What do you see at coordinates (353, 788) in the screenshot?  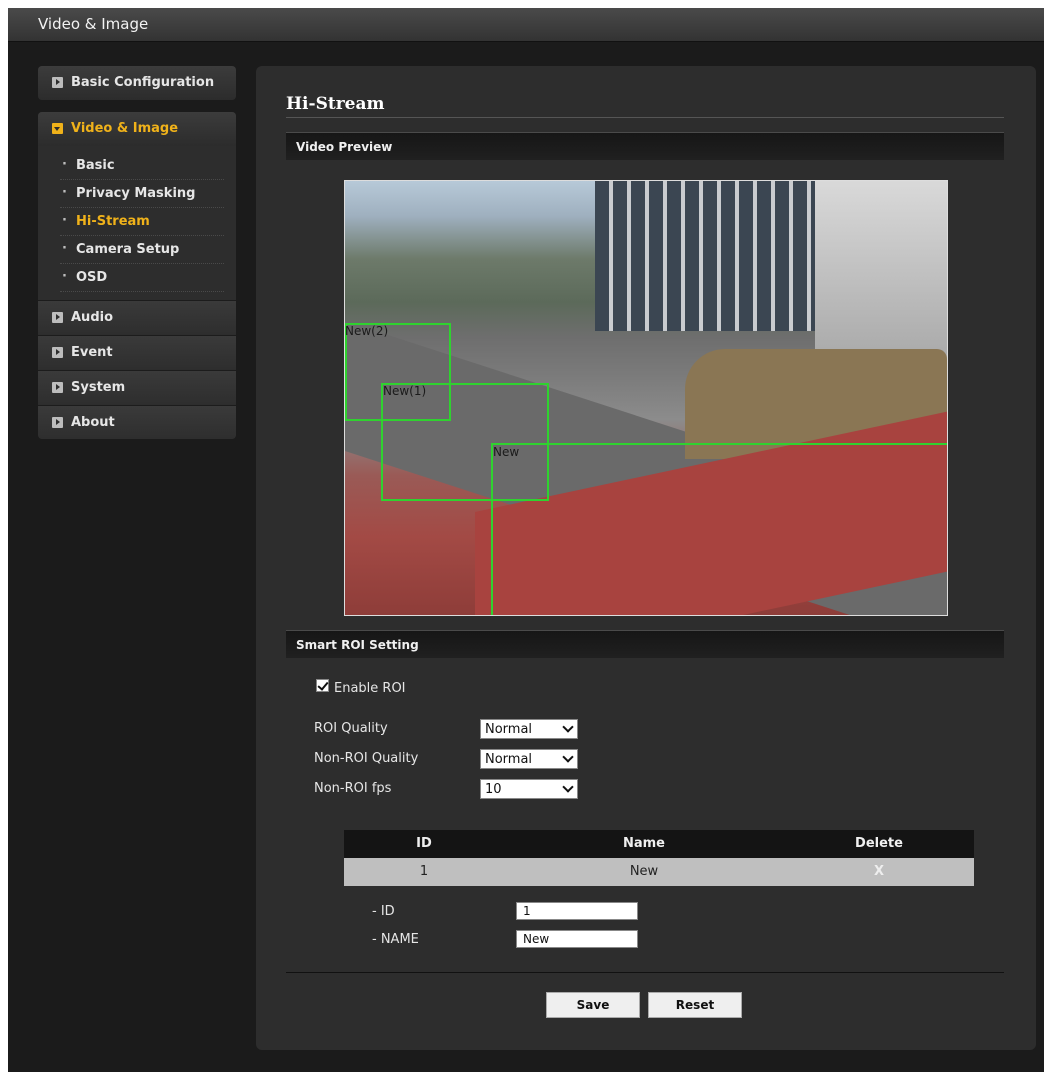 I see `non-roi-fps-label: Non-ROI fps` at bounding box center [353, 788].